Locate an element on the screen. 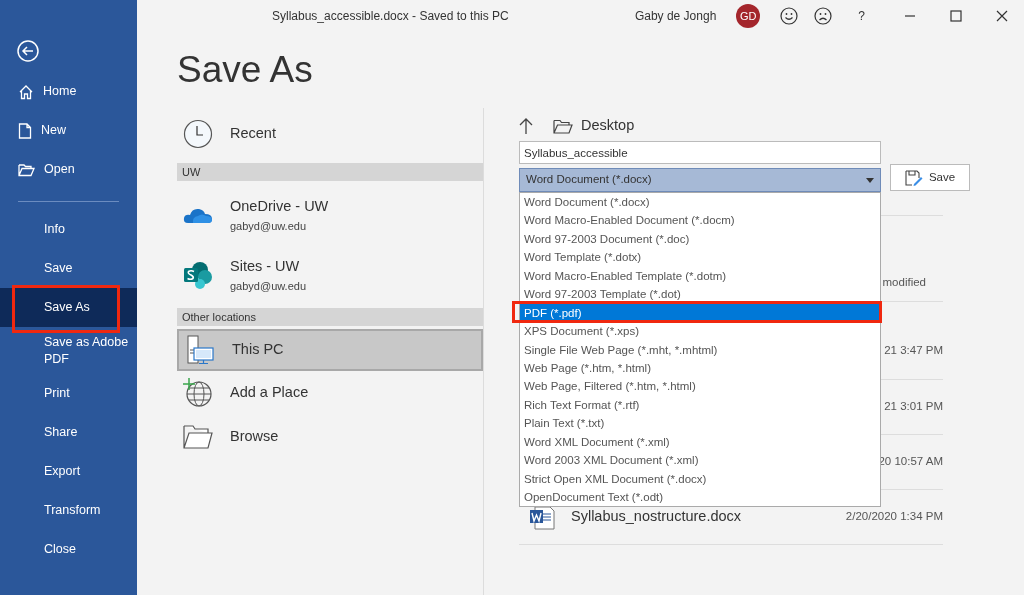 Image resolution: width=1024 pixels, height=595 pixels. sidebar-item: Save As is located at coordinates (68, 307).